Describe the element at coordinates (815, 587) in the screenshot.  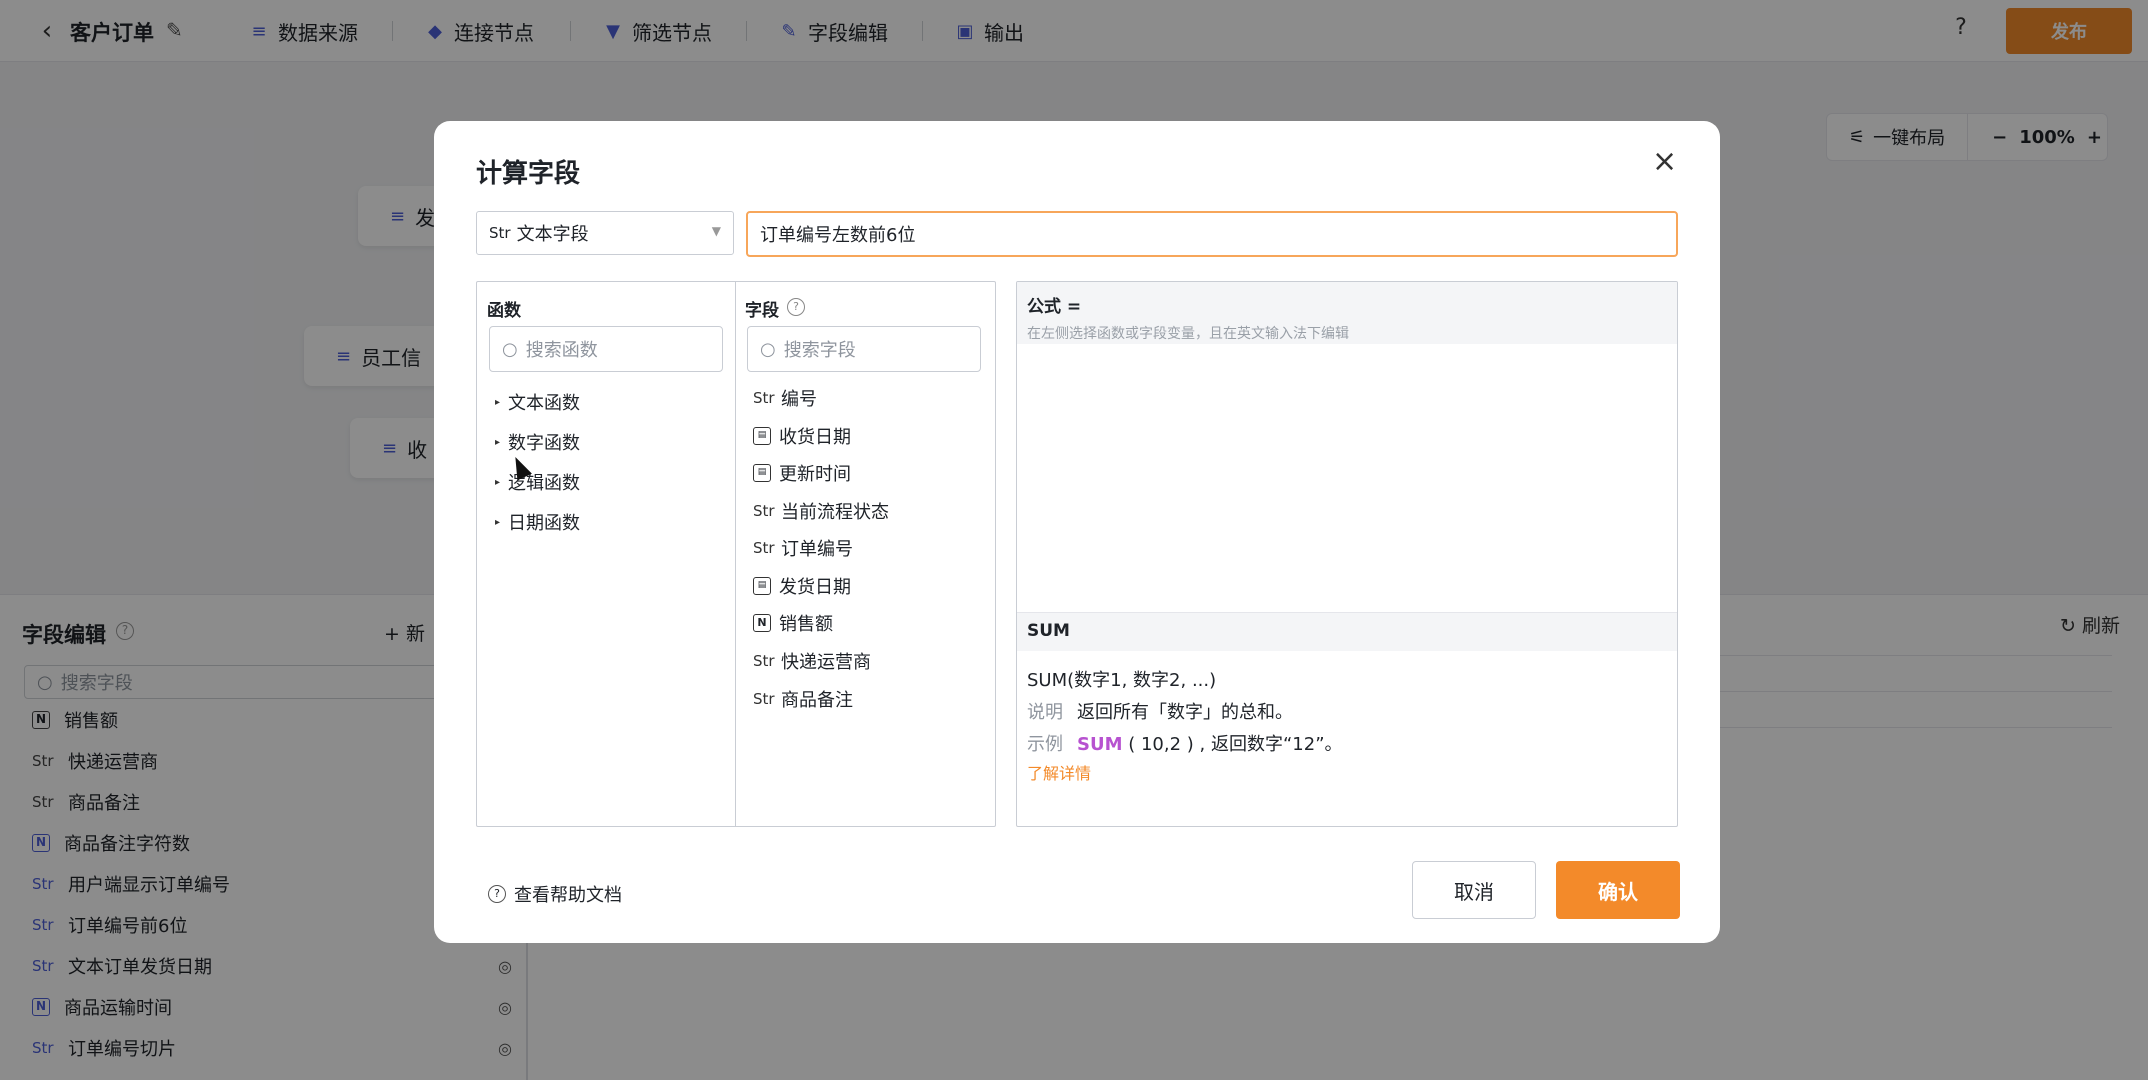
I see `field-item-label: 发货日期` at that location.